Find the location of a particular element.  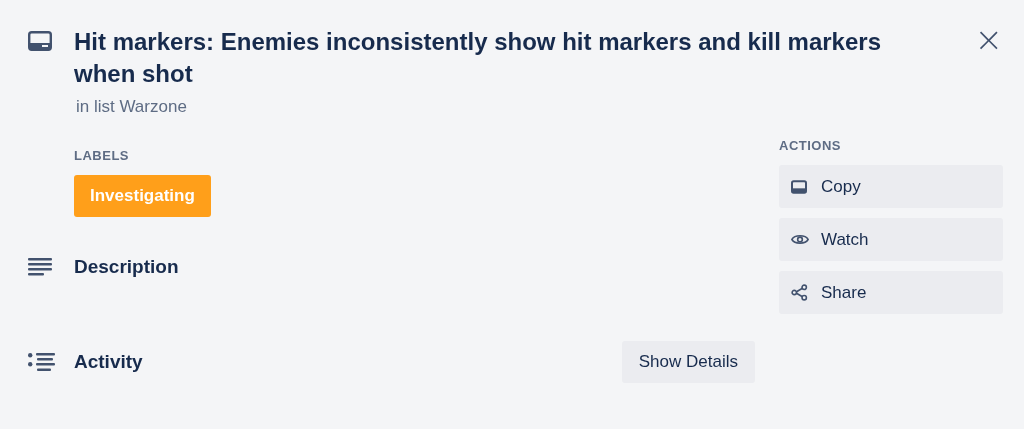

copy-button: Copy is located at coordinates (891, 186).